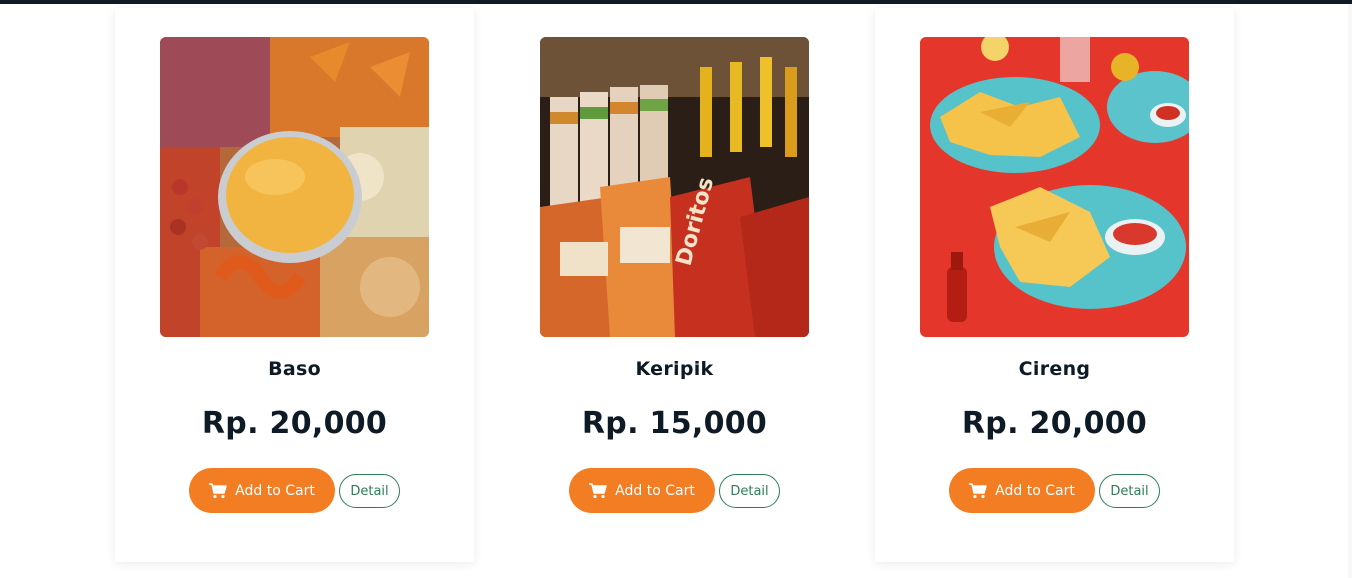 The width and height of the screenshot is (1352, 578). I want to click on tortilla-chips-image, so click(1054, 187).